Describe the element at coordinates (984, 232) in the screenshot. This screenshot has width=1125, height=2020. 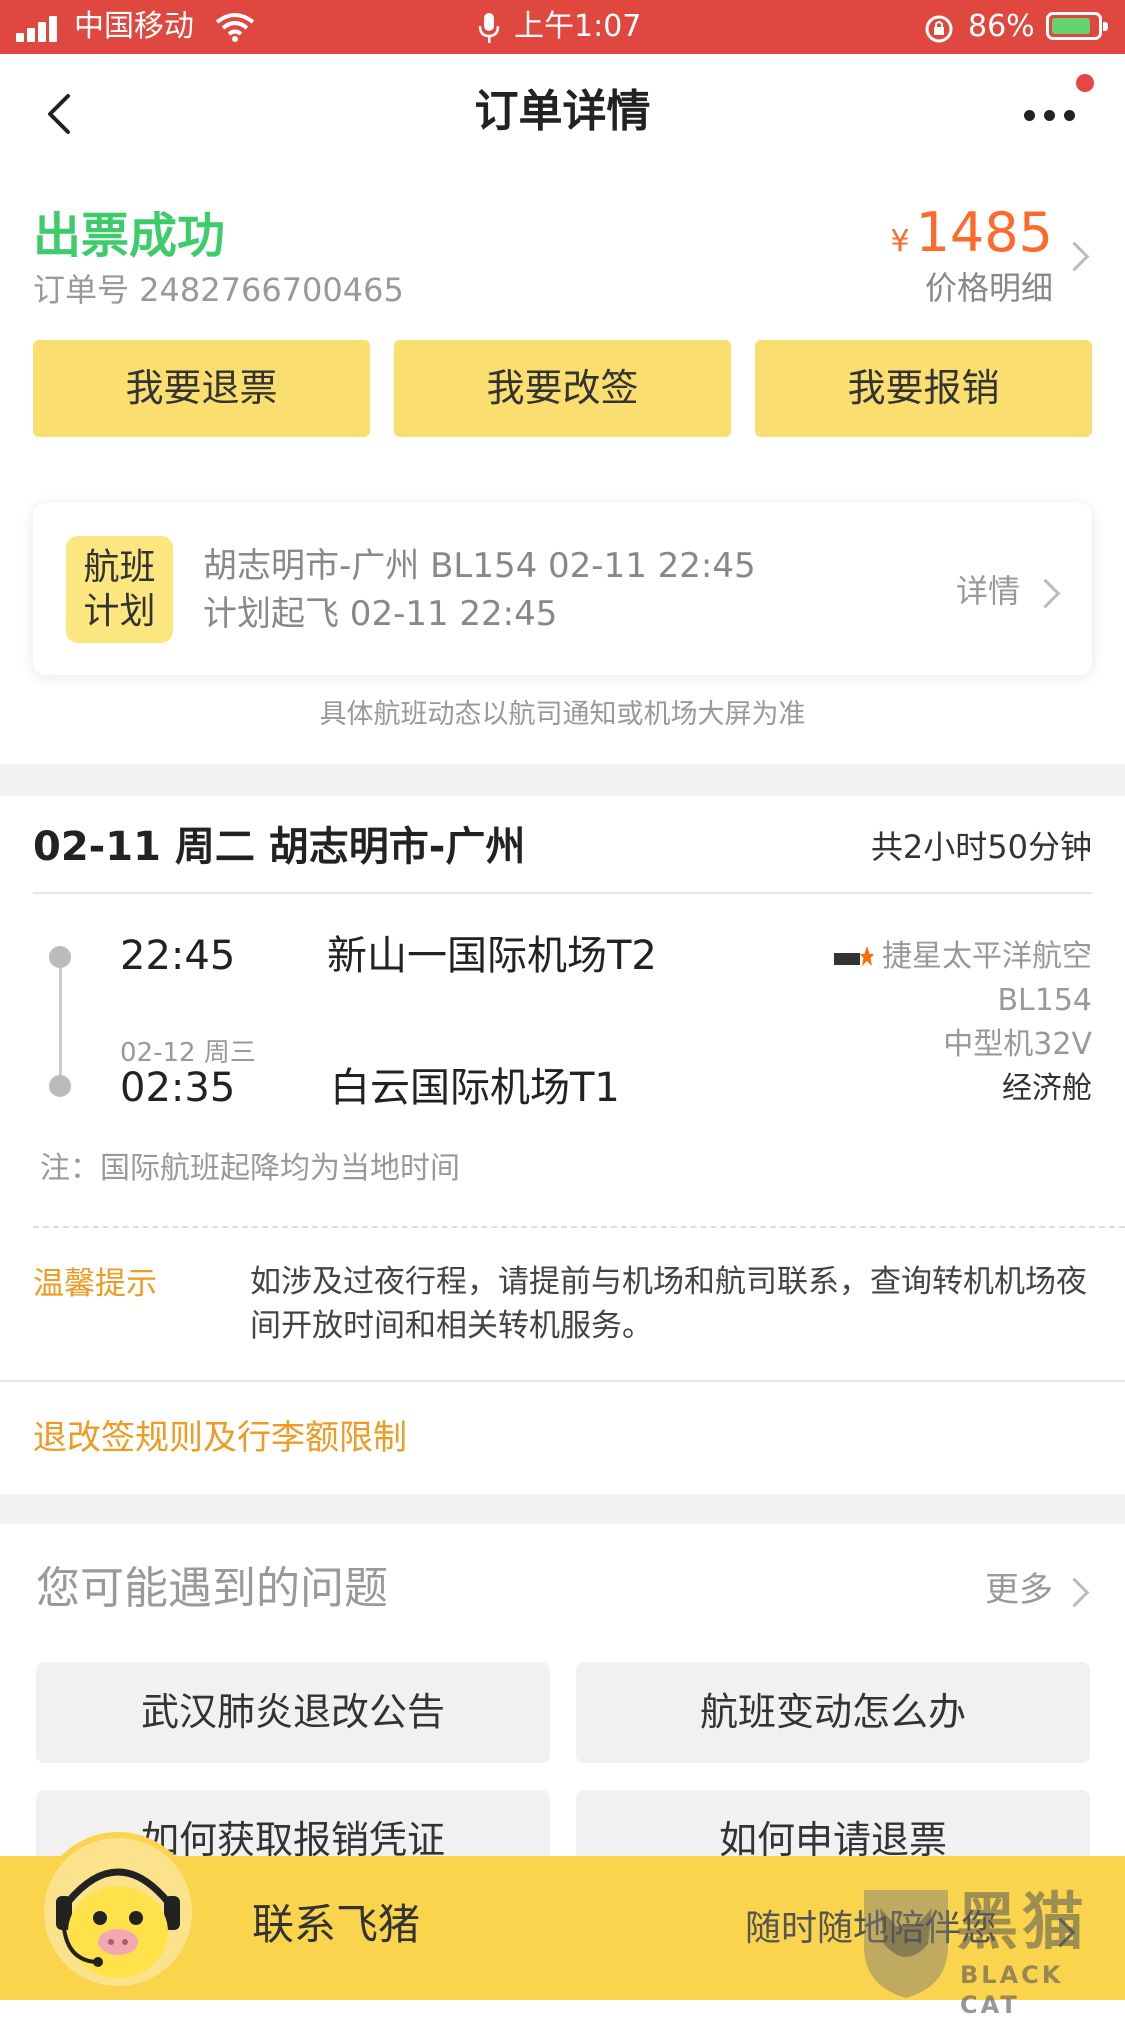
I see `price-value: 1485` at that location.